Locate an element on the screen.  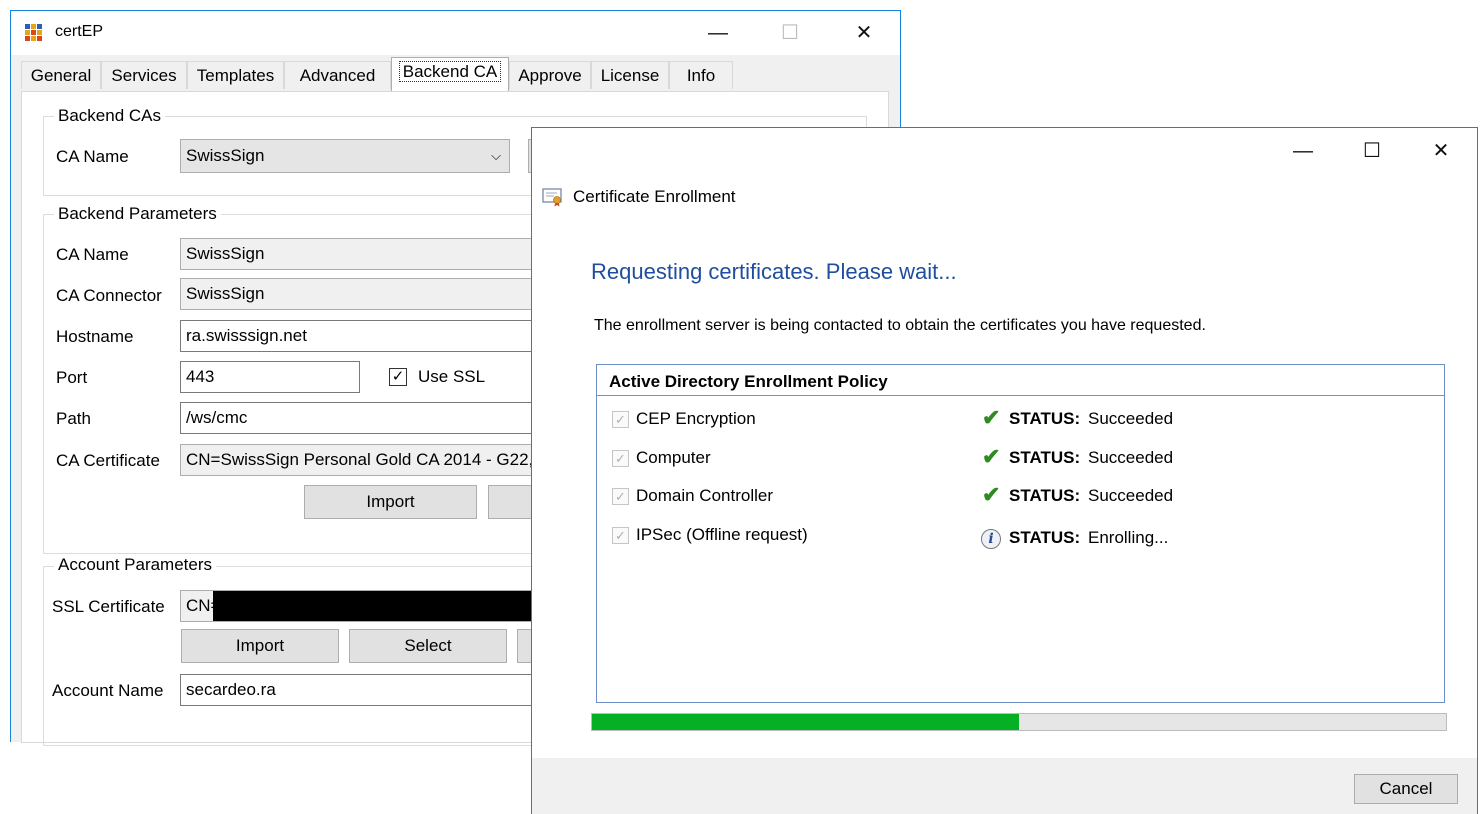
tab-label: Services is located at coordinates (144, 75).